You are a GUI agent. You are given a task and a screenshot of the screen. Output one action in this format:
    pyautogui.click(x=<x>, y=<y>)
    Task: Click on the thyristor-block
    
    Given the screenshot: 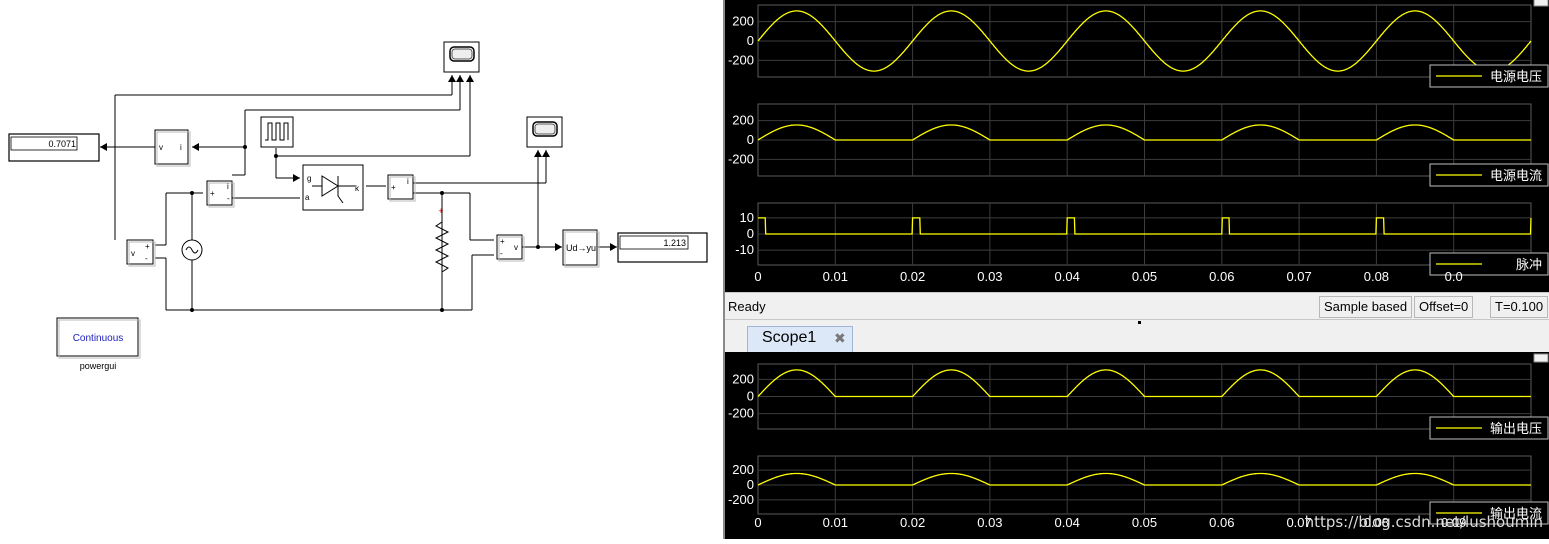 What is the action you would take?
    pyautogui.click(x=333, y=187)
    